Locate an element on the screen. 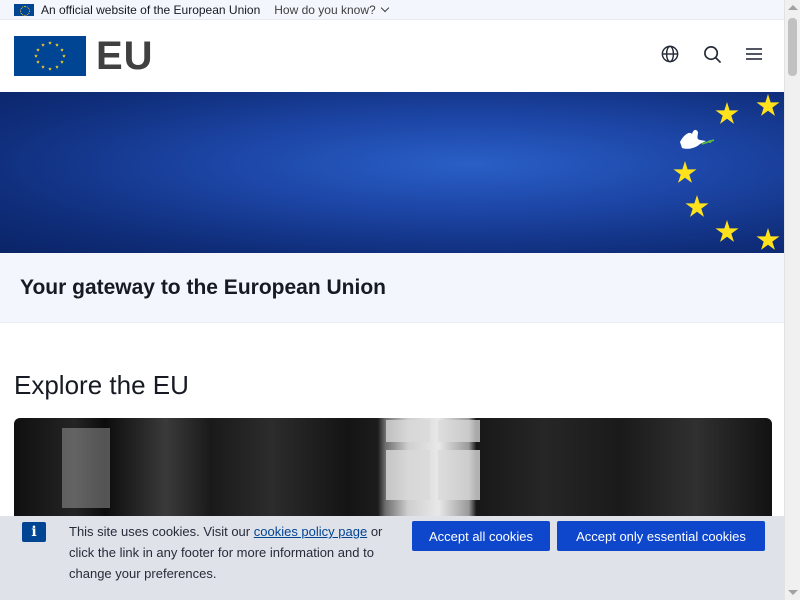  how-do-you-know-toggle: How do you know? is located at coordinates (331, 10).